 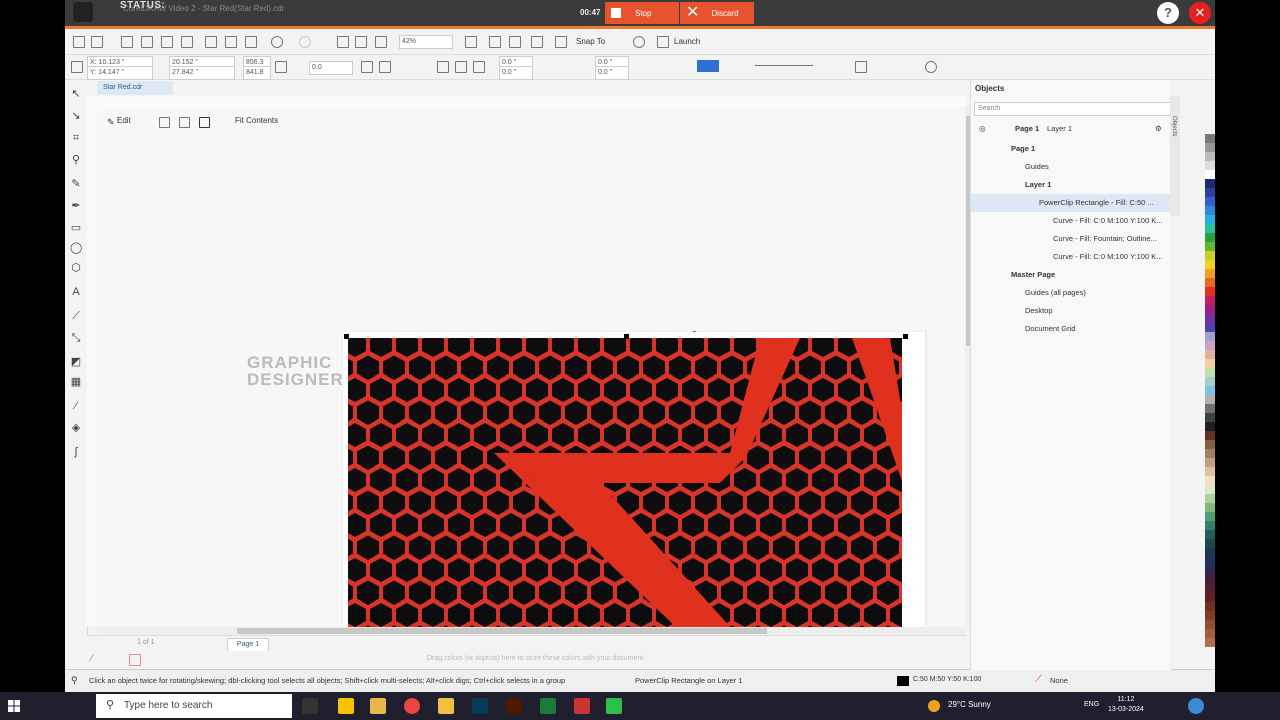 I want to click on illustrator-icon, so click(x=514, y=706).